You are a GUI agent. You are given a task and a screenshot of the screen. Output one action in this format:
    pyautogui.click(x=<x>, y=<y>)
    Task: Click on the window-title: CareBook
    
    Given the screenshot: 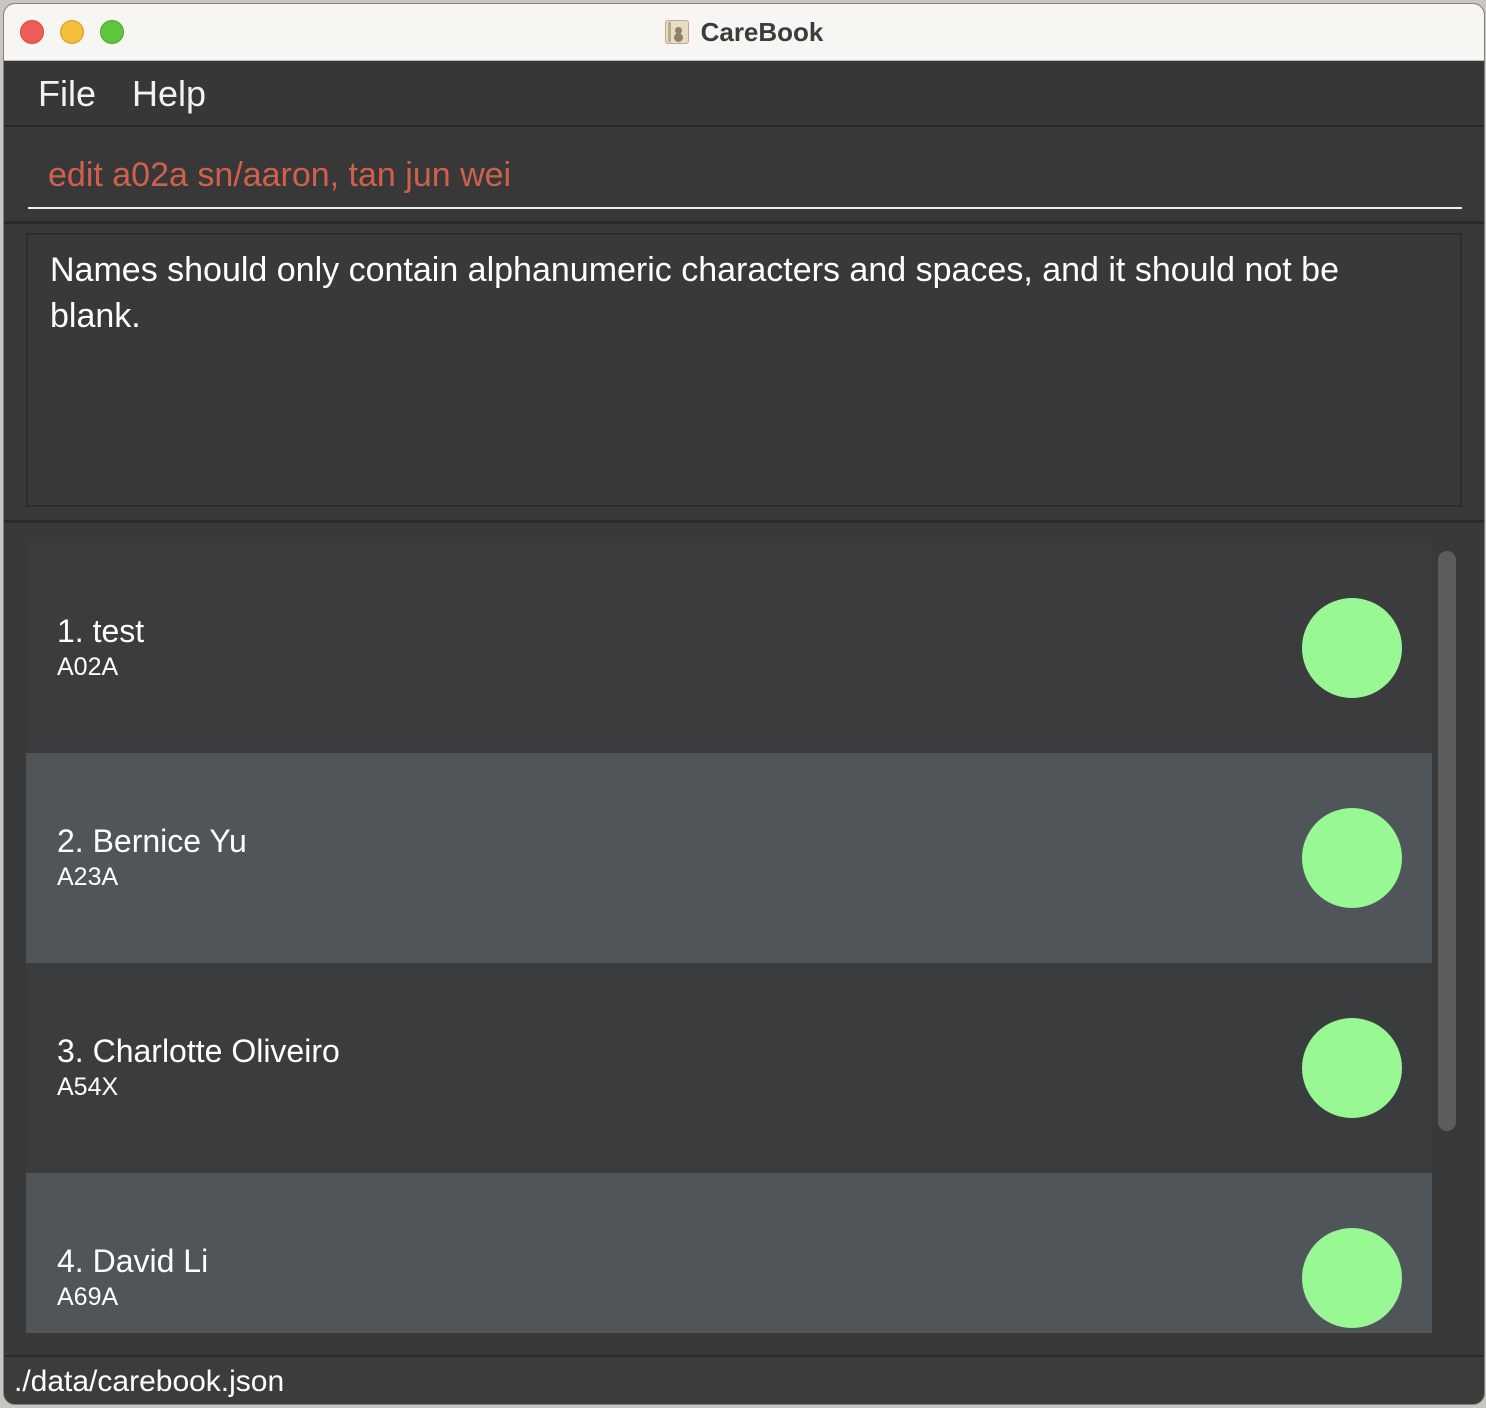 What is the action you would take?
    pyautogui.click(x=762, y=31)
    